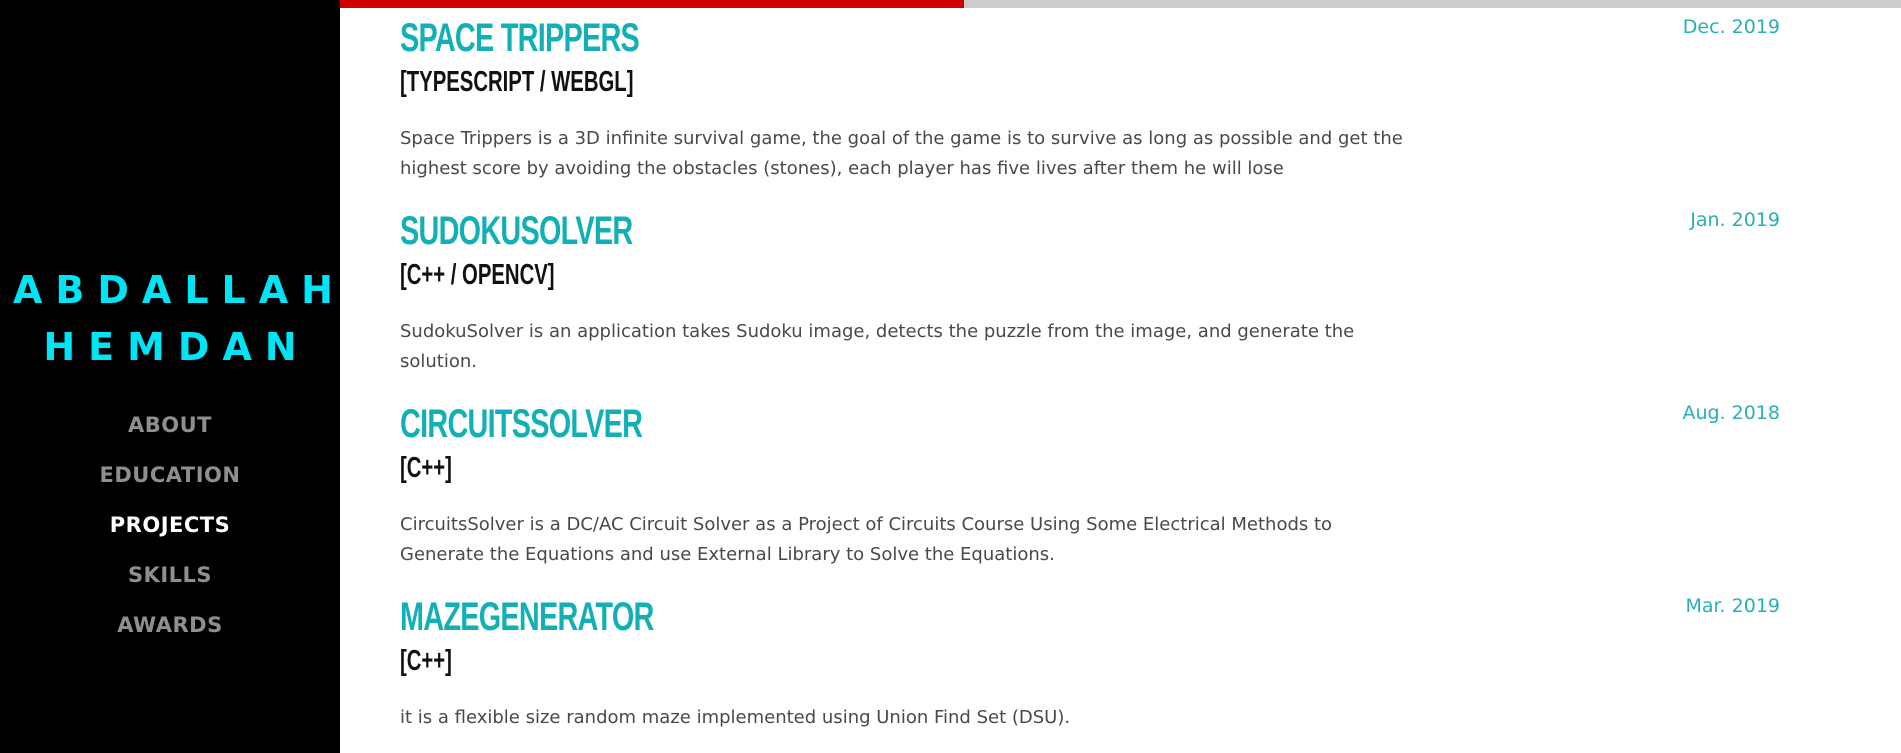  Describe the element at coordinates (1120, 4) in the screenshot. I see `scroll-progress-bar` at that location.